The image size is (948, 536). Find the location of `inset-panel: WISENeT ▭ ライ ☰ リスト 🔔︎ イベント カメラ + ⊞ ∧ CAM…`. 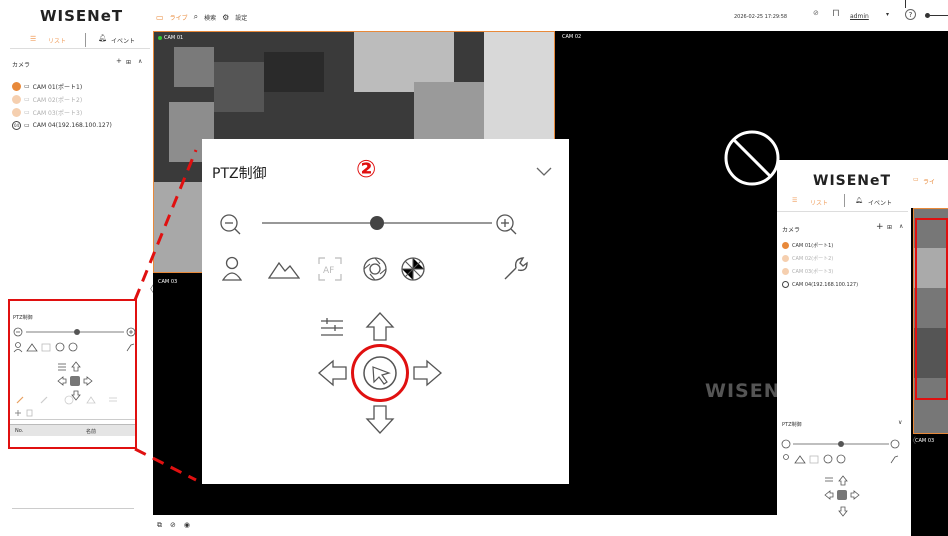

inset-panel: WISENeT ▭ ライ ☰ リスト 🔔︎ イベント カメラ + ⊞ ∧ CAM… is located at coordinates (862, 348).